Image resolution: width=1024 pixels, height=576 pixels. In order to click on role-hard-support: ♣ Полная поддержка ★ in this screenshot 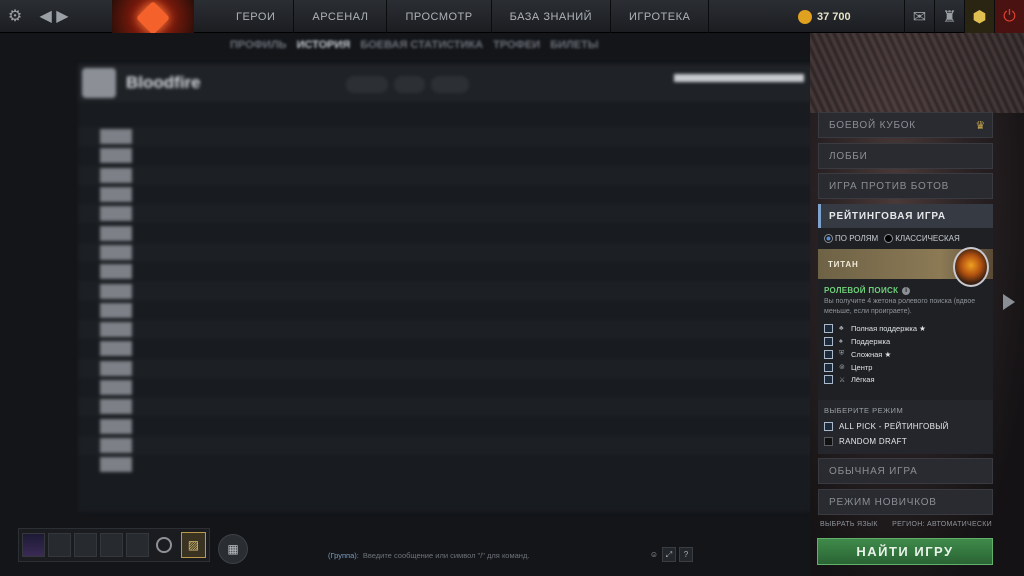, I will do `click(905, 328)`.